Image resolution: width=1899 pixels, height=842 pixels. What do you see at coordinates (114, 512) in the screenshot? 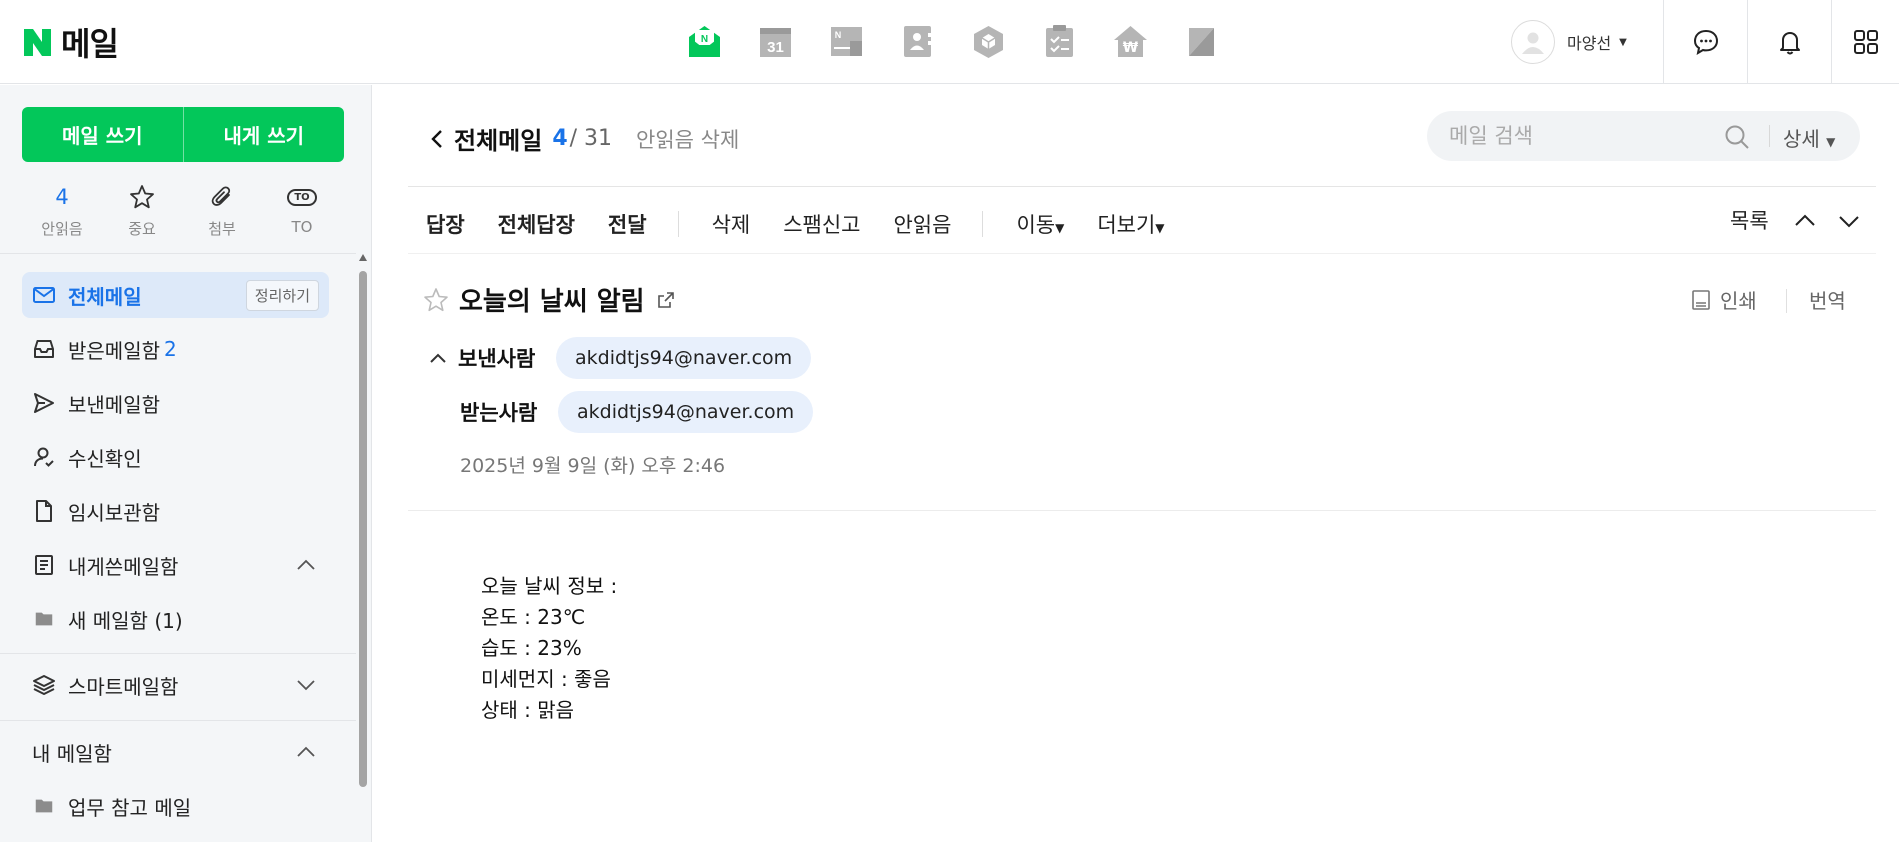
I see `sidebar-item-label: 임시보관함` at bounding box center [114, 512].